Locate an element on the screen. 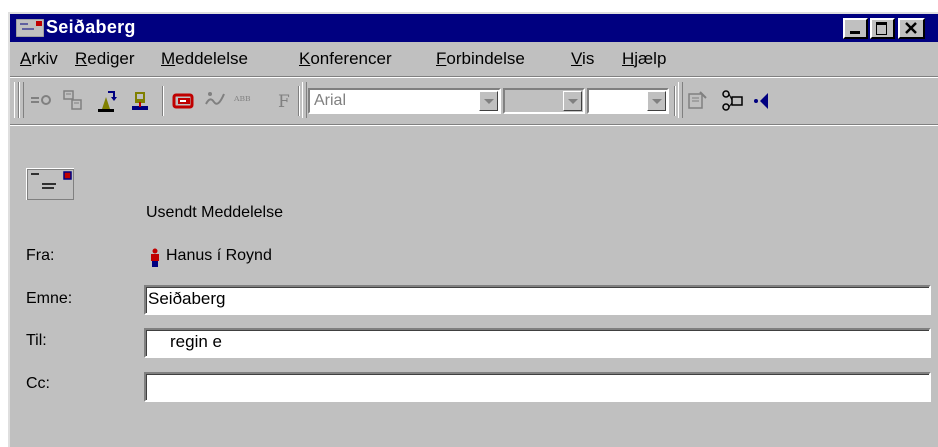 The width and height of the screenshot is (938, 447). close-icon is located at coordinates (911, 28).